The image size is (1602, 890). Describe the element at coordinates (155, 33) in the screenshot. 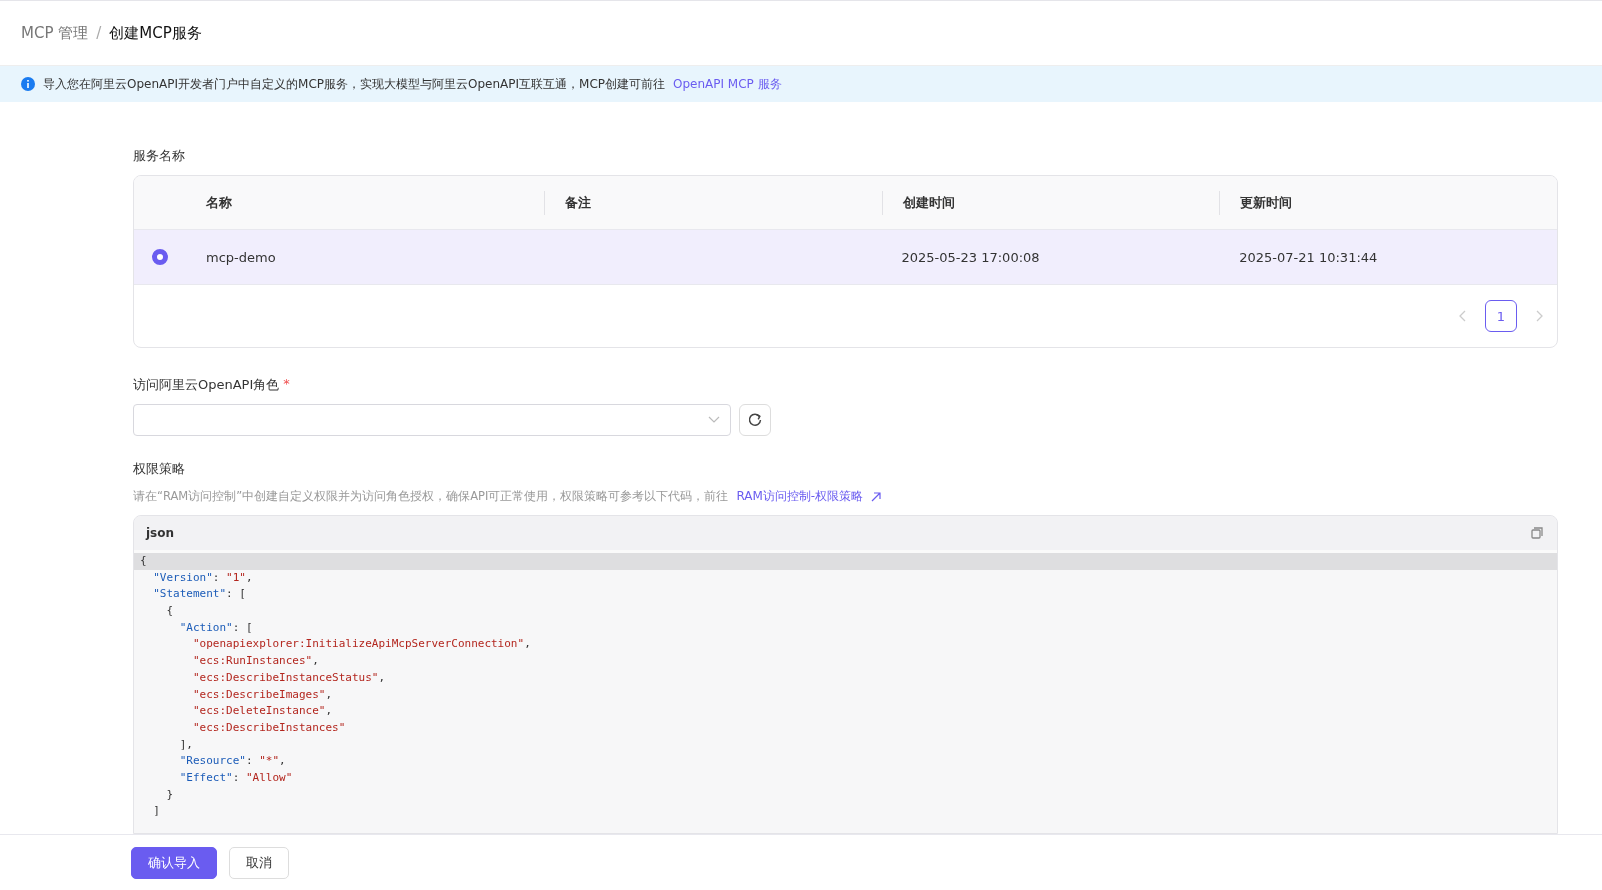

I see `breadcrumb-item: 创建MCP服务` at that location.